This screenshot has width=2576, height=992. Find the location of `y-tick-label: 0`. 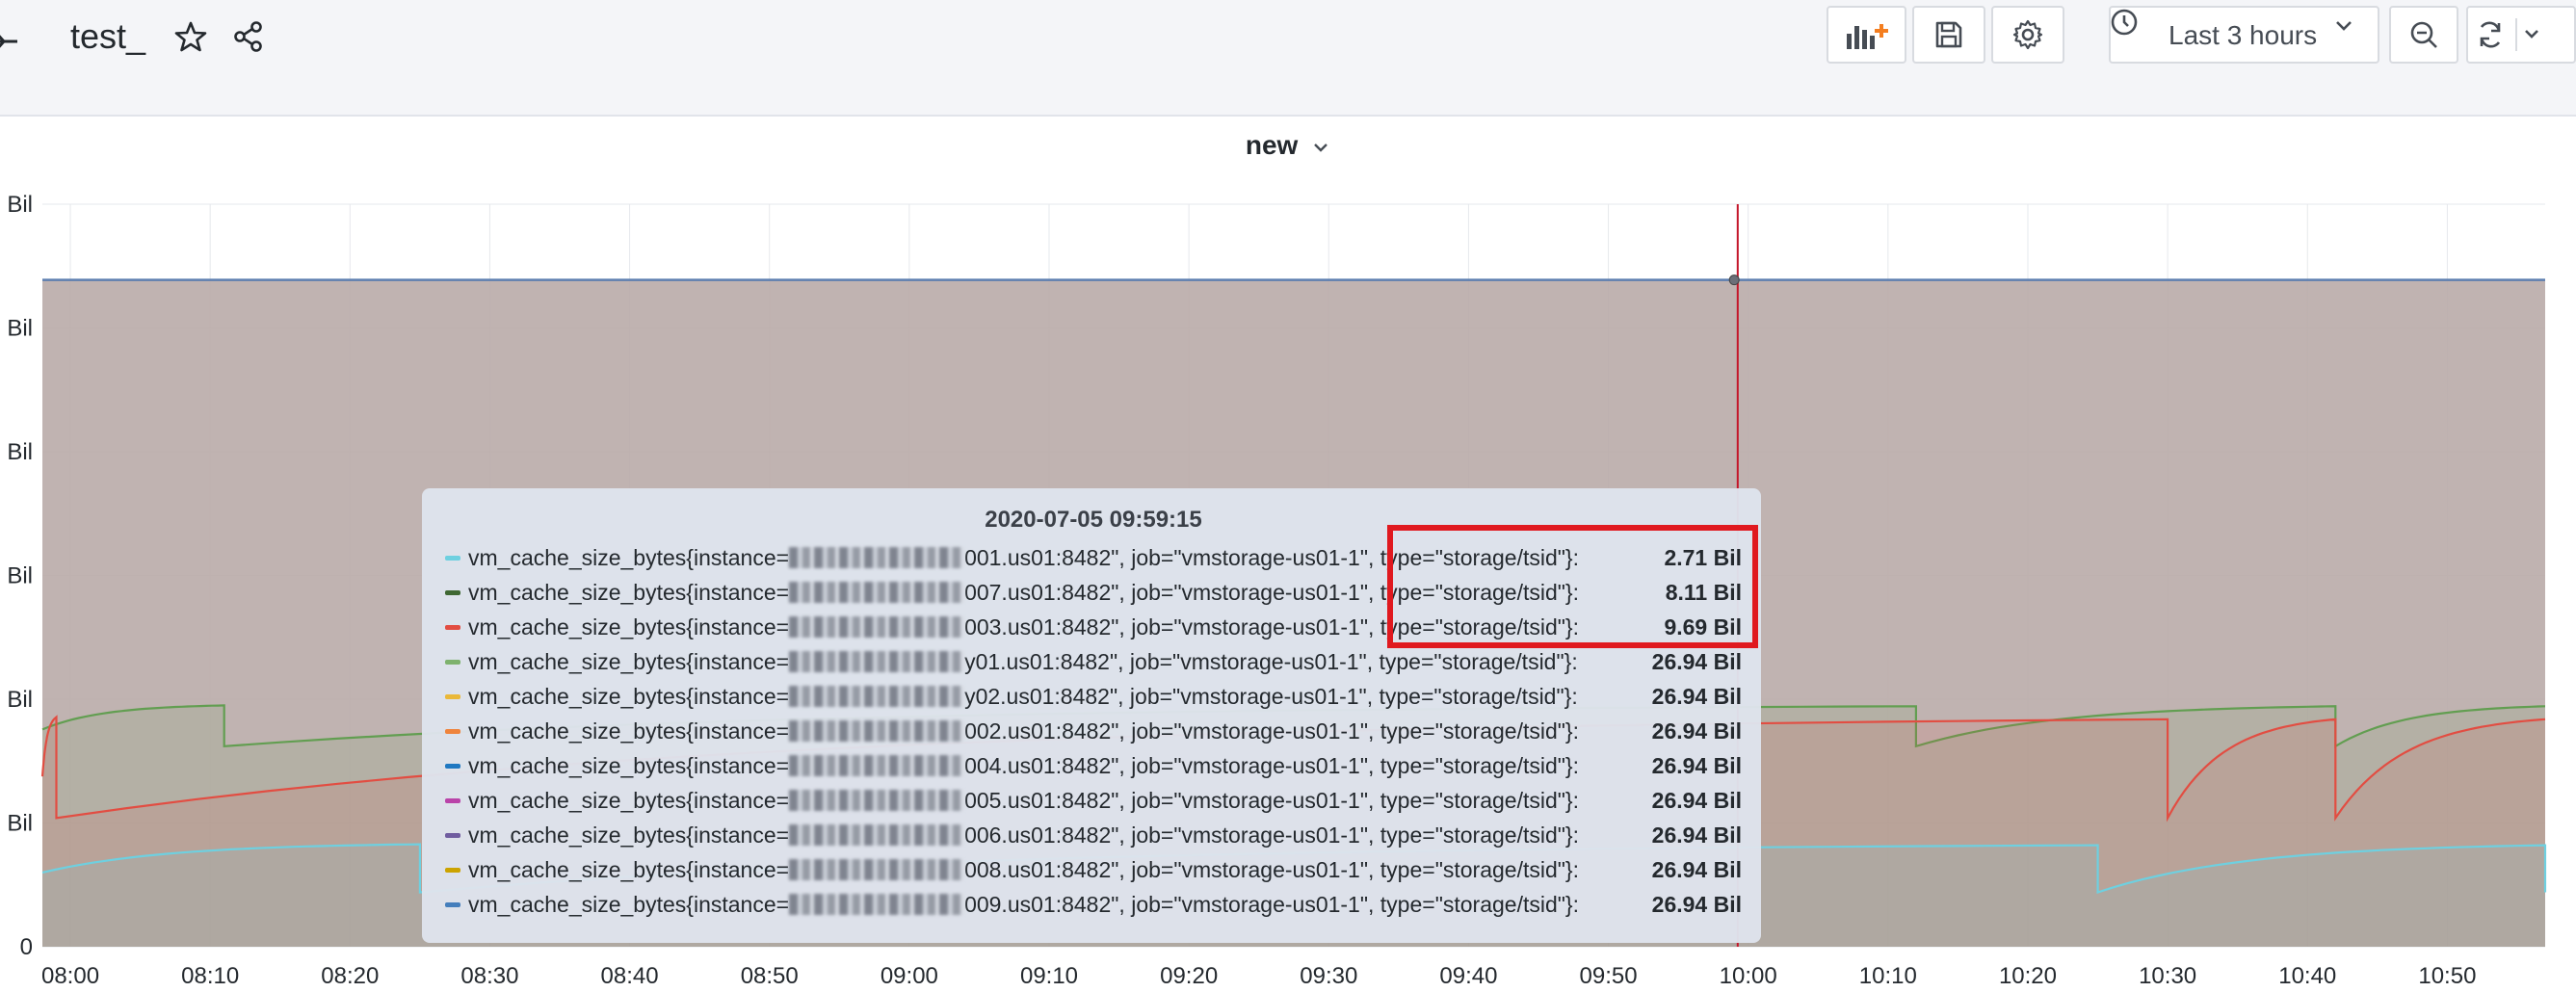

y-tick-label: 0 is located at coordinates (27, 947).